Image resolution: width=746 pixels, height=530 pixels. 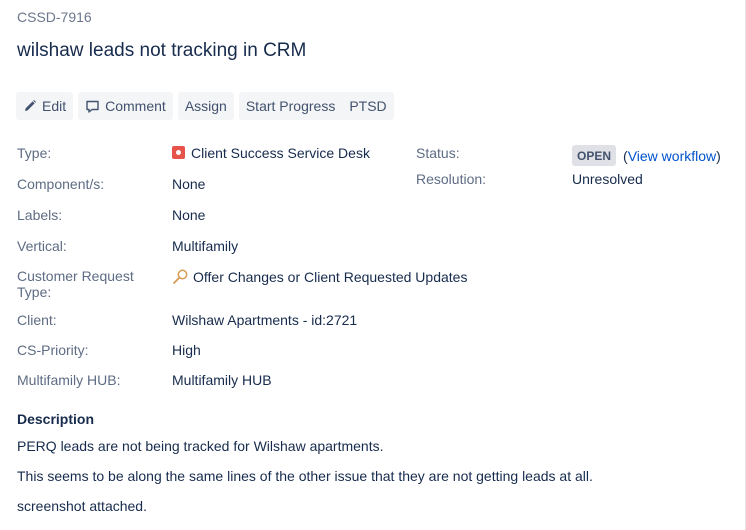 I want to click on status-badge: OPEN, so click(x=594, y=155).